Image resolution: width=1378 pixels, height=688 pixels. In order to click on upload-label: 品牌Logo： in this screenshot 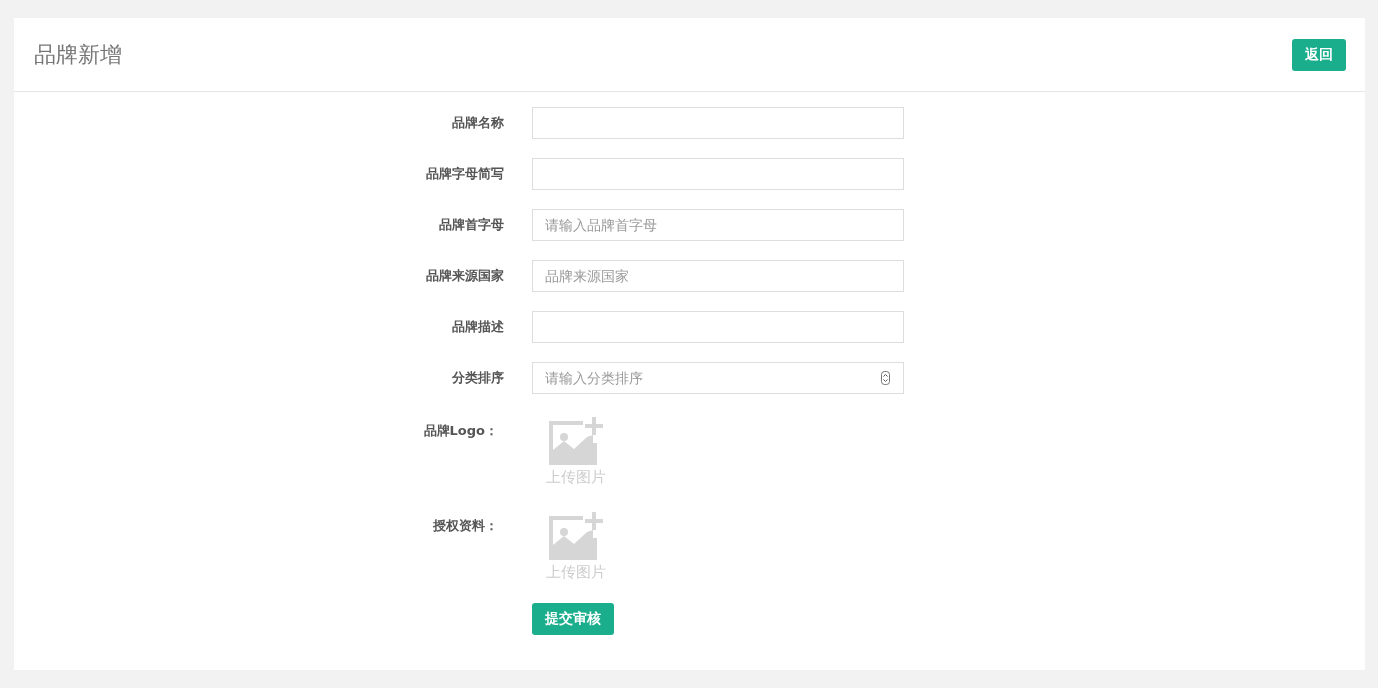, I will do `click(460, 431)`.